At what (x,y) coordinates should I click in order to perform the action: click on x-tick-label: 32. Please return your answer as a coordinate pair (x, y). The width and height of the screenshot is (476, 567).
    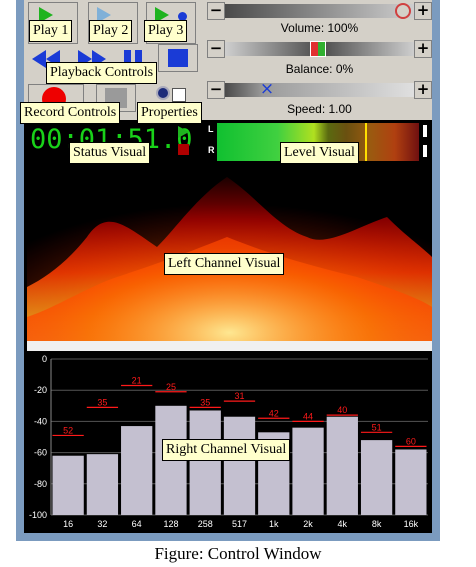
    Looking at the image, I should click on (102, 524).